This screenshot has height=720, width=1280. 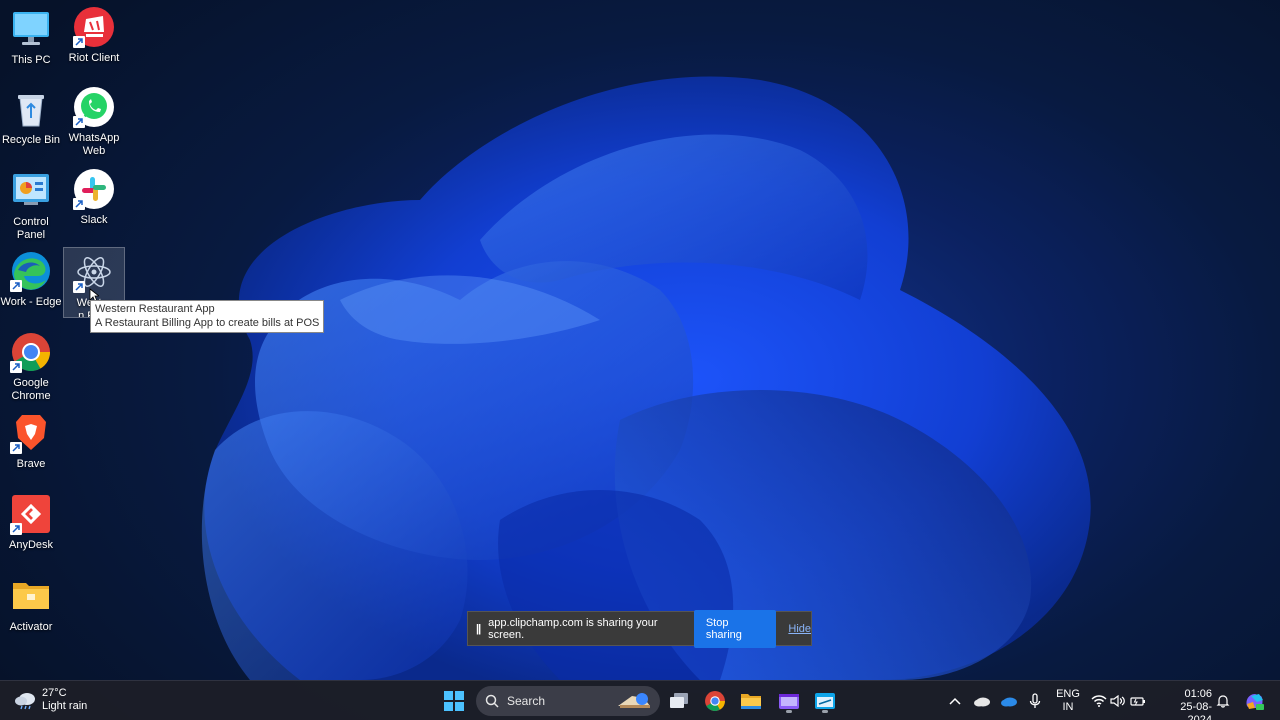 I want to click on riot-client-icon, so click(x=94, y=27).